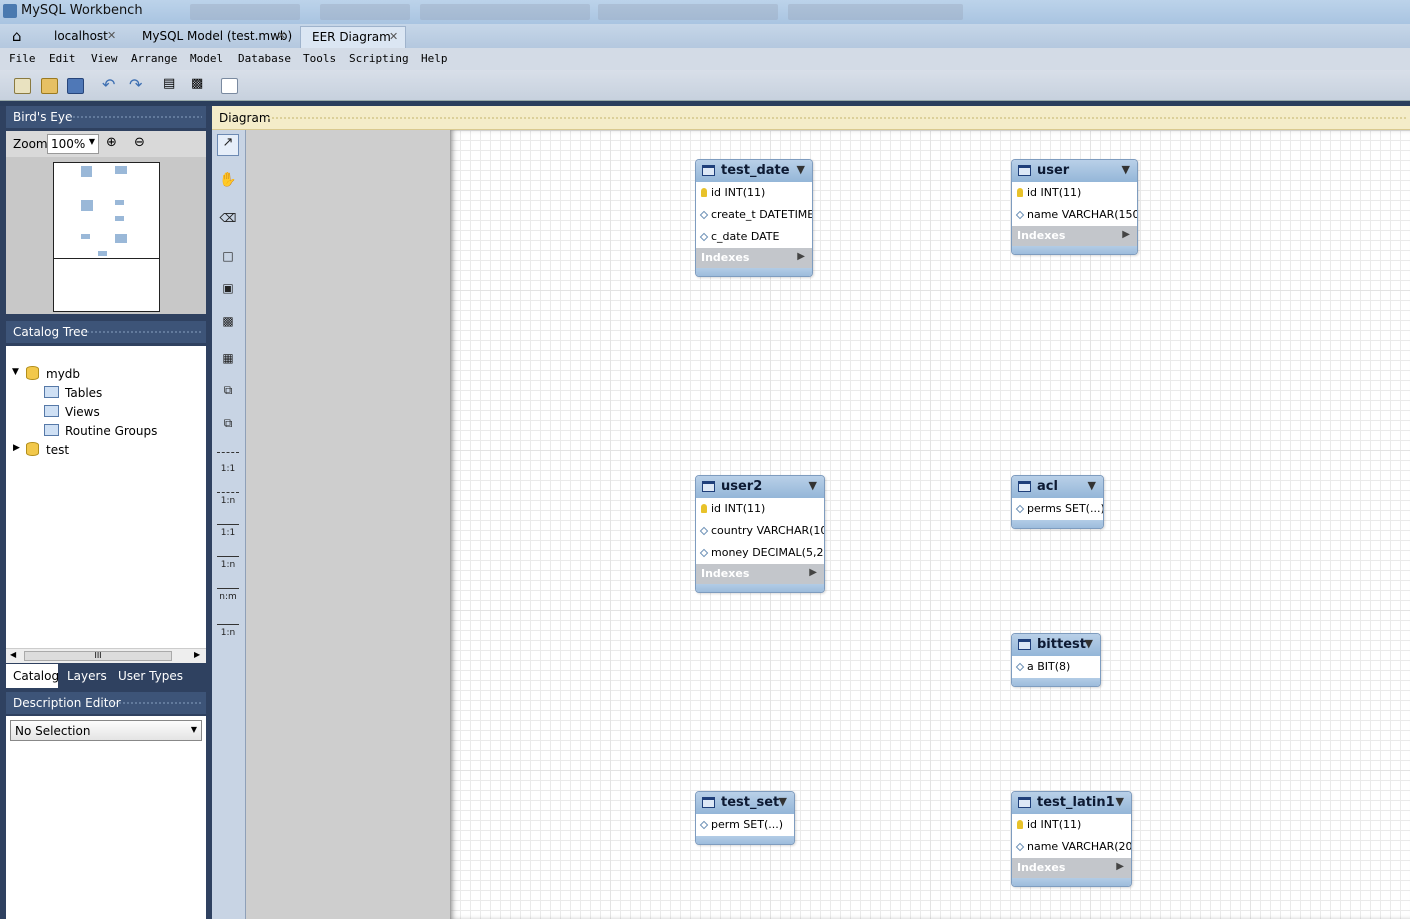  What do you see at coordinates (106, 237) in the screenshot?
I see `diagram-overview` at bounding box center [106, 237].